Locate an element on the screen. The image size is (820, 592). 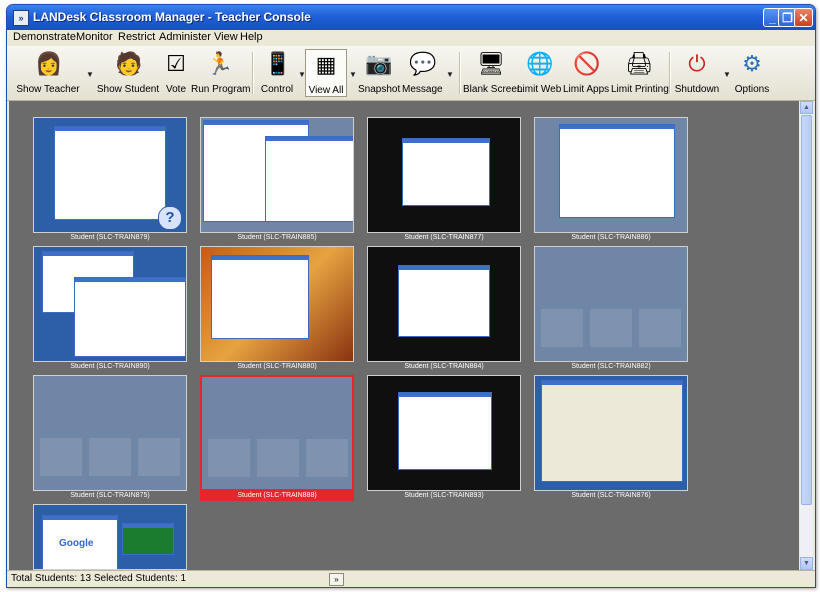
scrollbar-thumb is located at coordinates (806, 310).